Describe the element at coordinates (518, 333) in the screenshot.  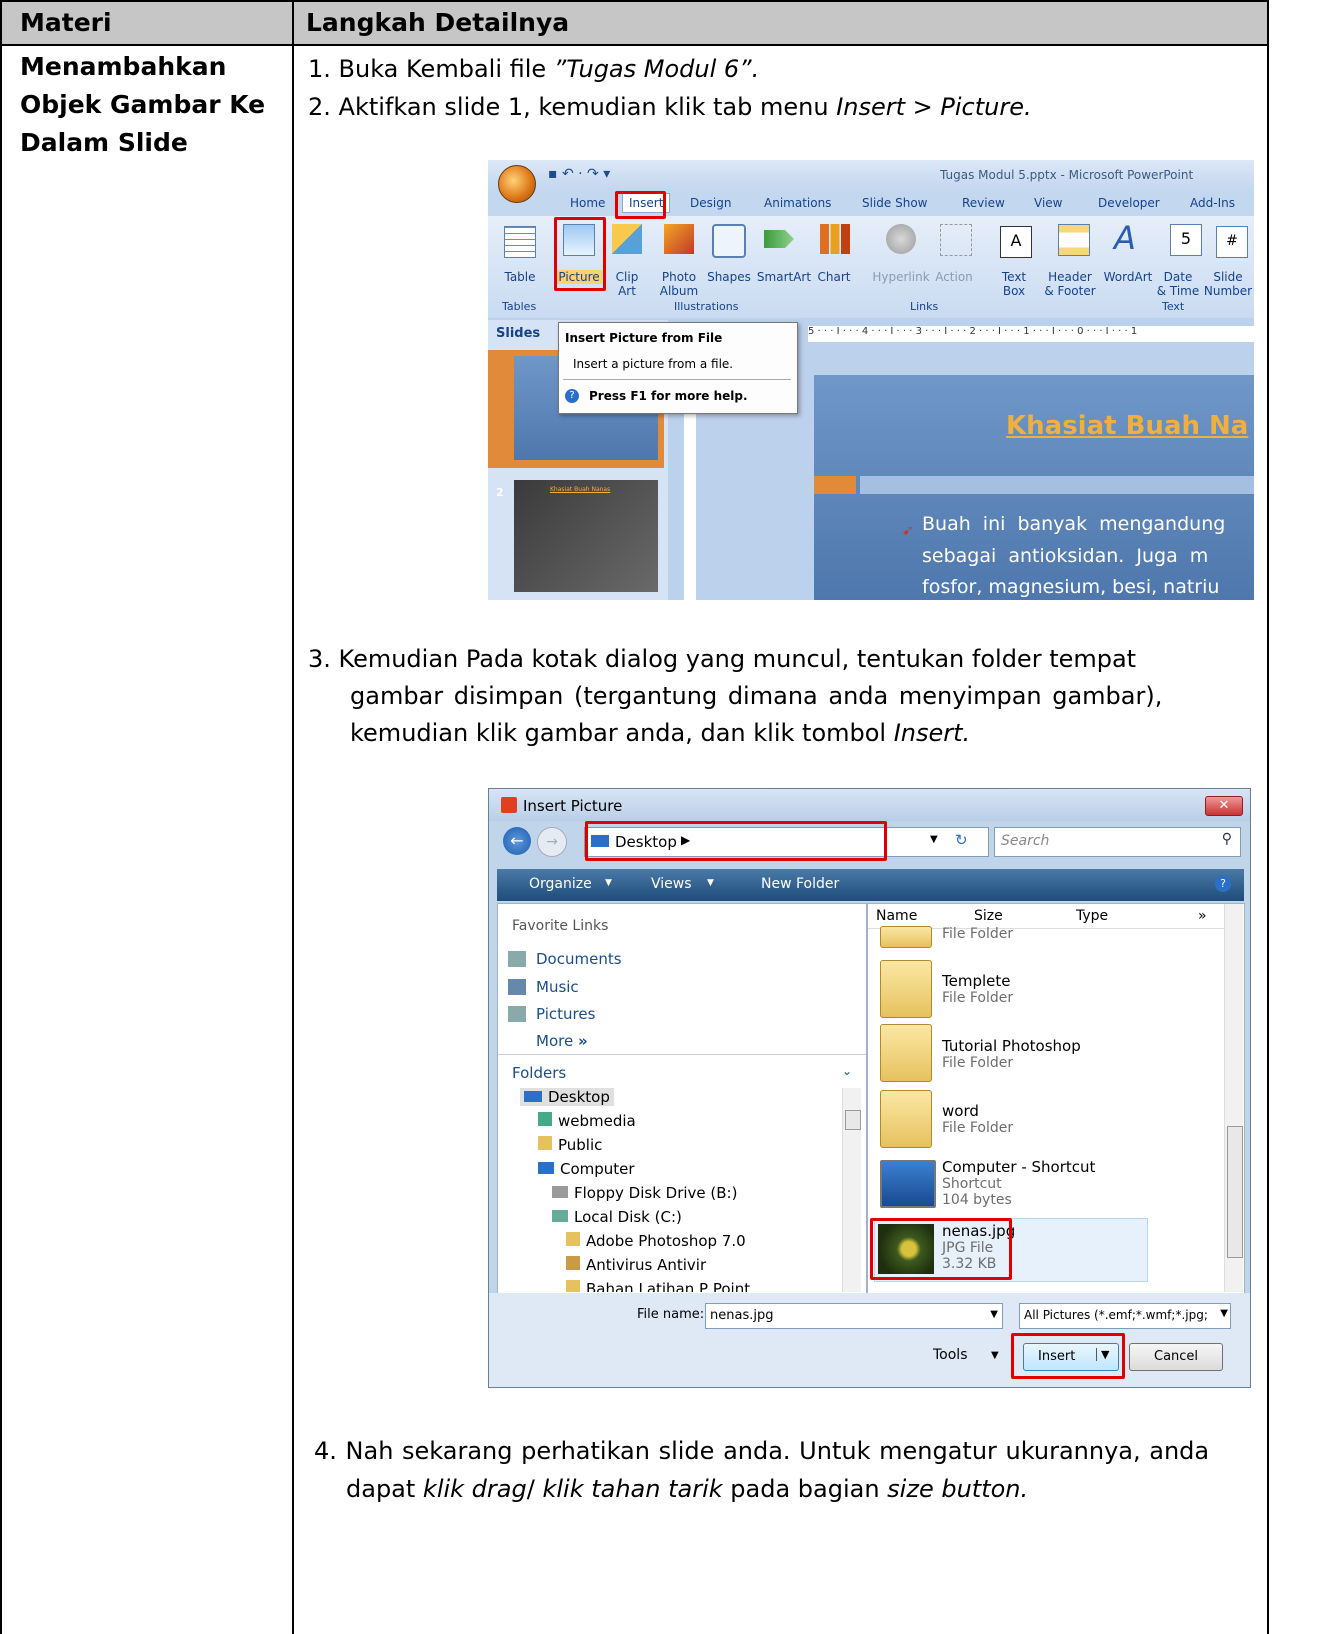
I see `slides-tab: Slides` at that location.